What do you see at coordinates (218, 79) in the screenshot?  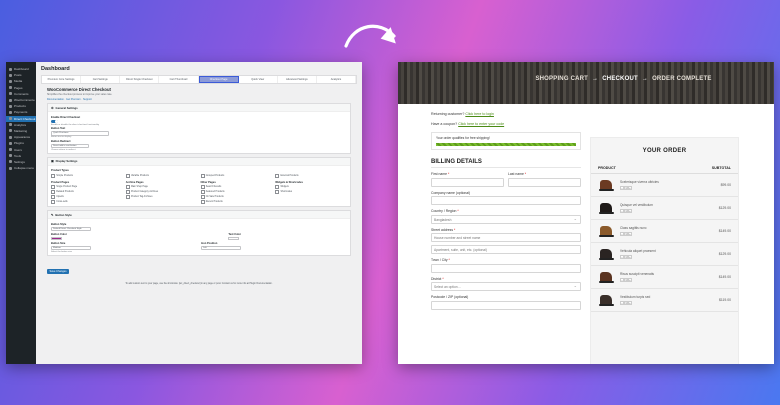 I see `settings-tab: Checkout Page` at bounding box center [218, 79].